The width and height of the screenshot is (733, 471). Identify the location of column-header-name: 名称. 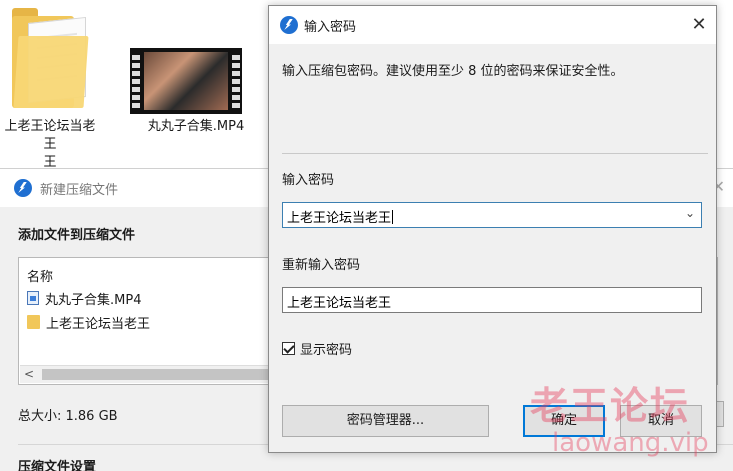
(40, 275).